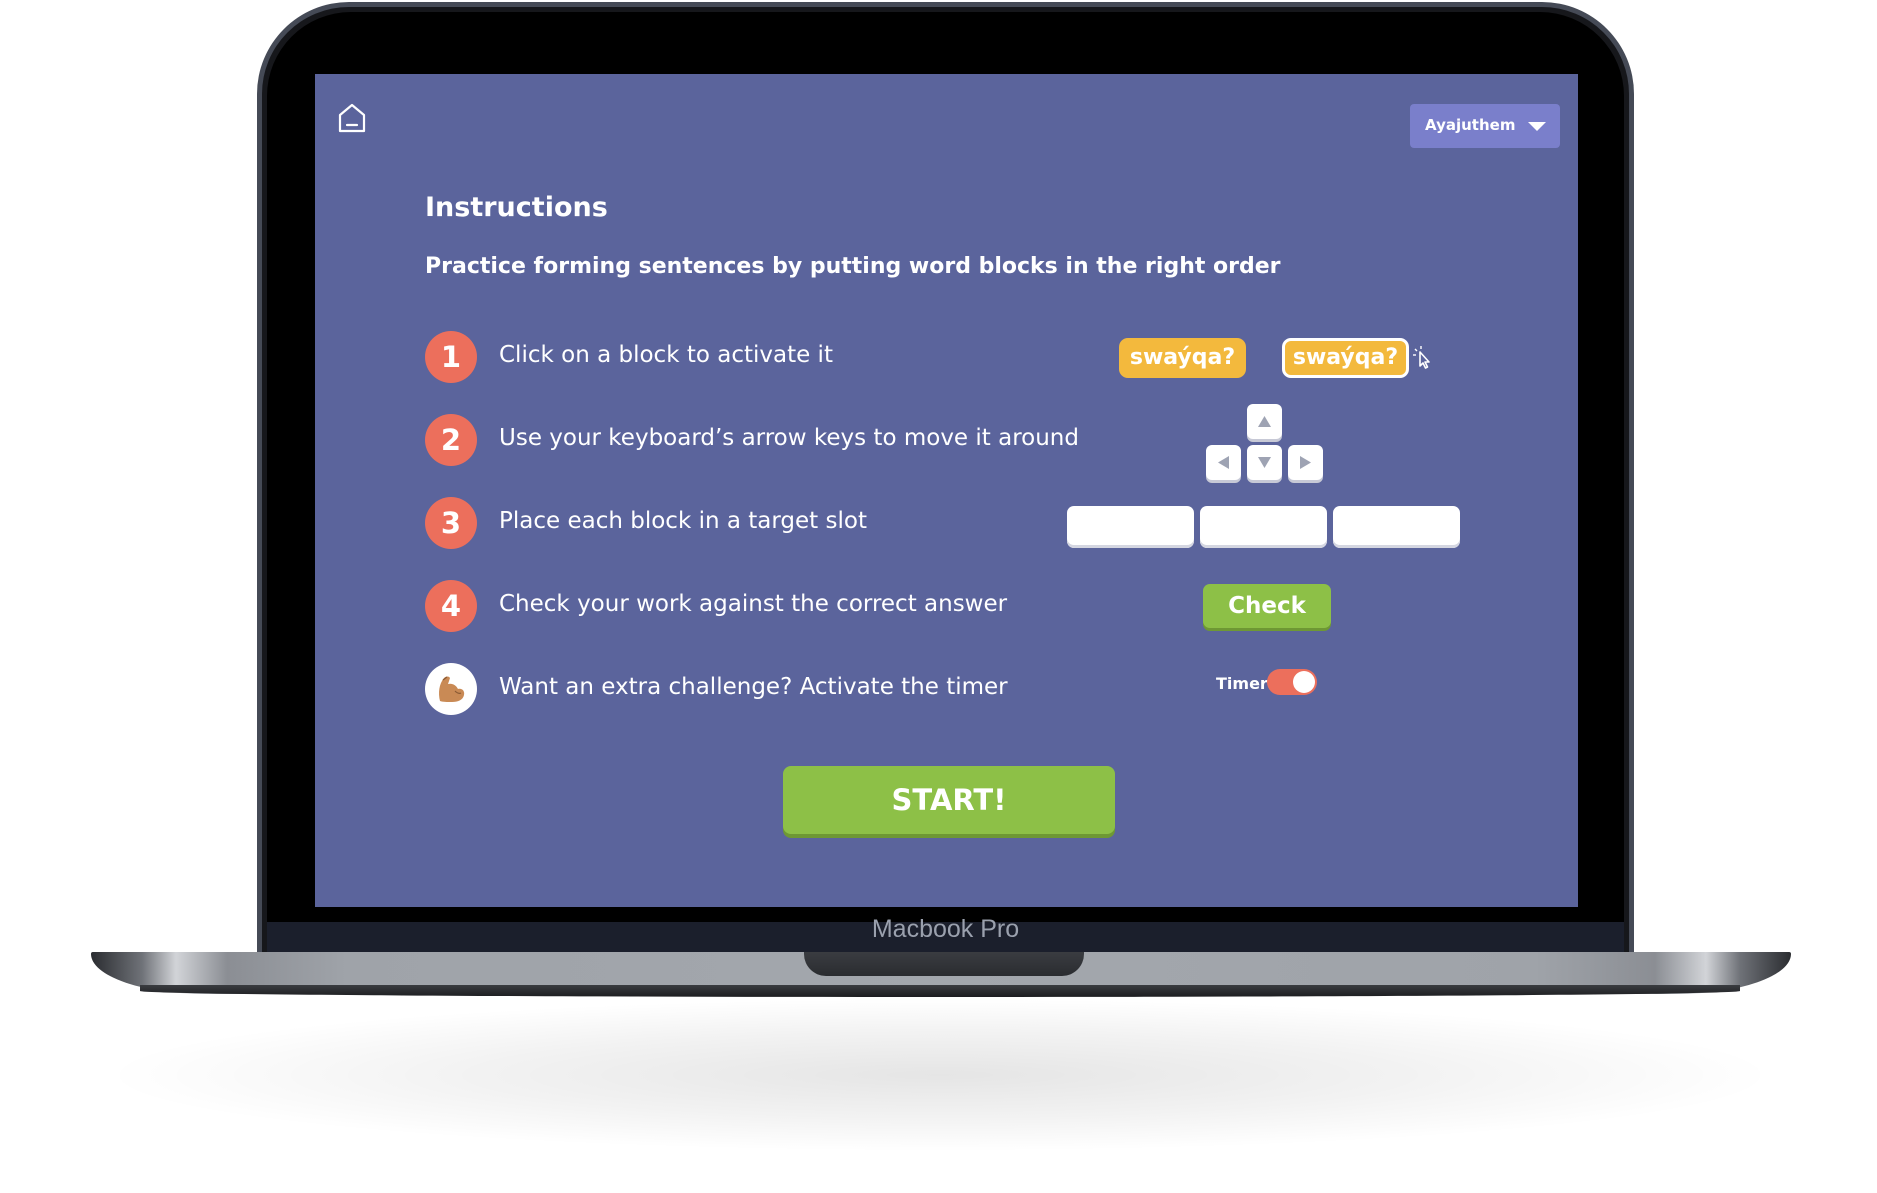  I want to click on arrow-up-icon, so click(1264, 421).